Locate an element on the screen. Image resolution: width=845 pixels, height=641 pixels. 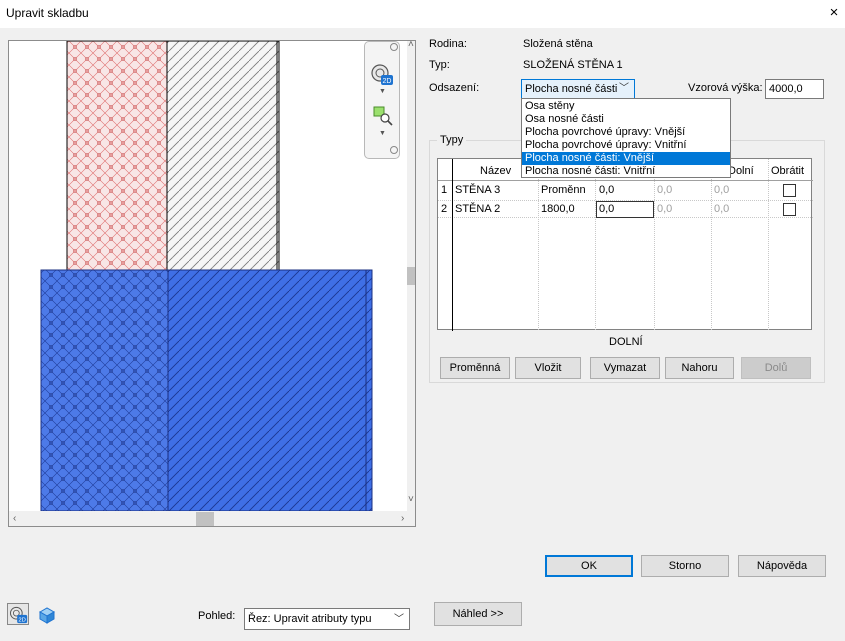
dropdown-option: Plocha povrchové úpravy: Vnitřní is located at coordinates (626, 145).